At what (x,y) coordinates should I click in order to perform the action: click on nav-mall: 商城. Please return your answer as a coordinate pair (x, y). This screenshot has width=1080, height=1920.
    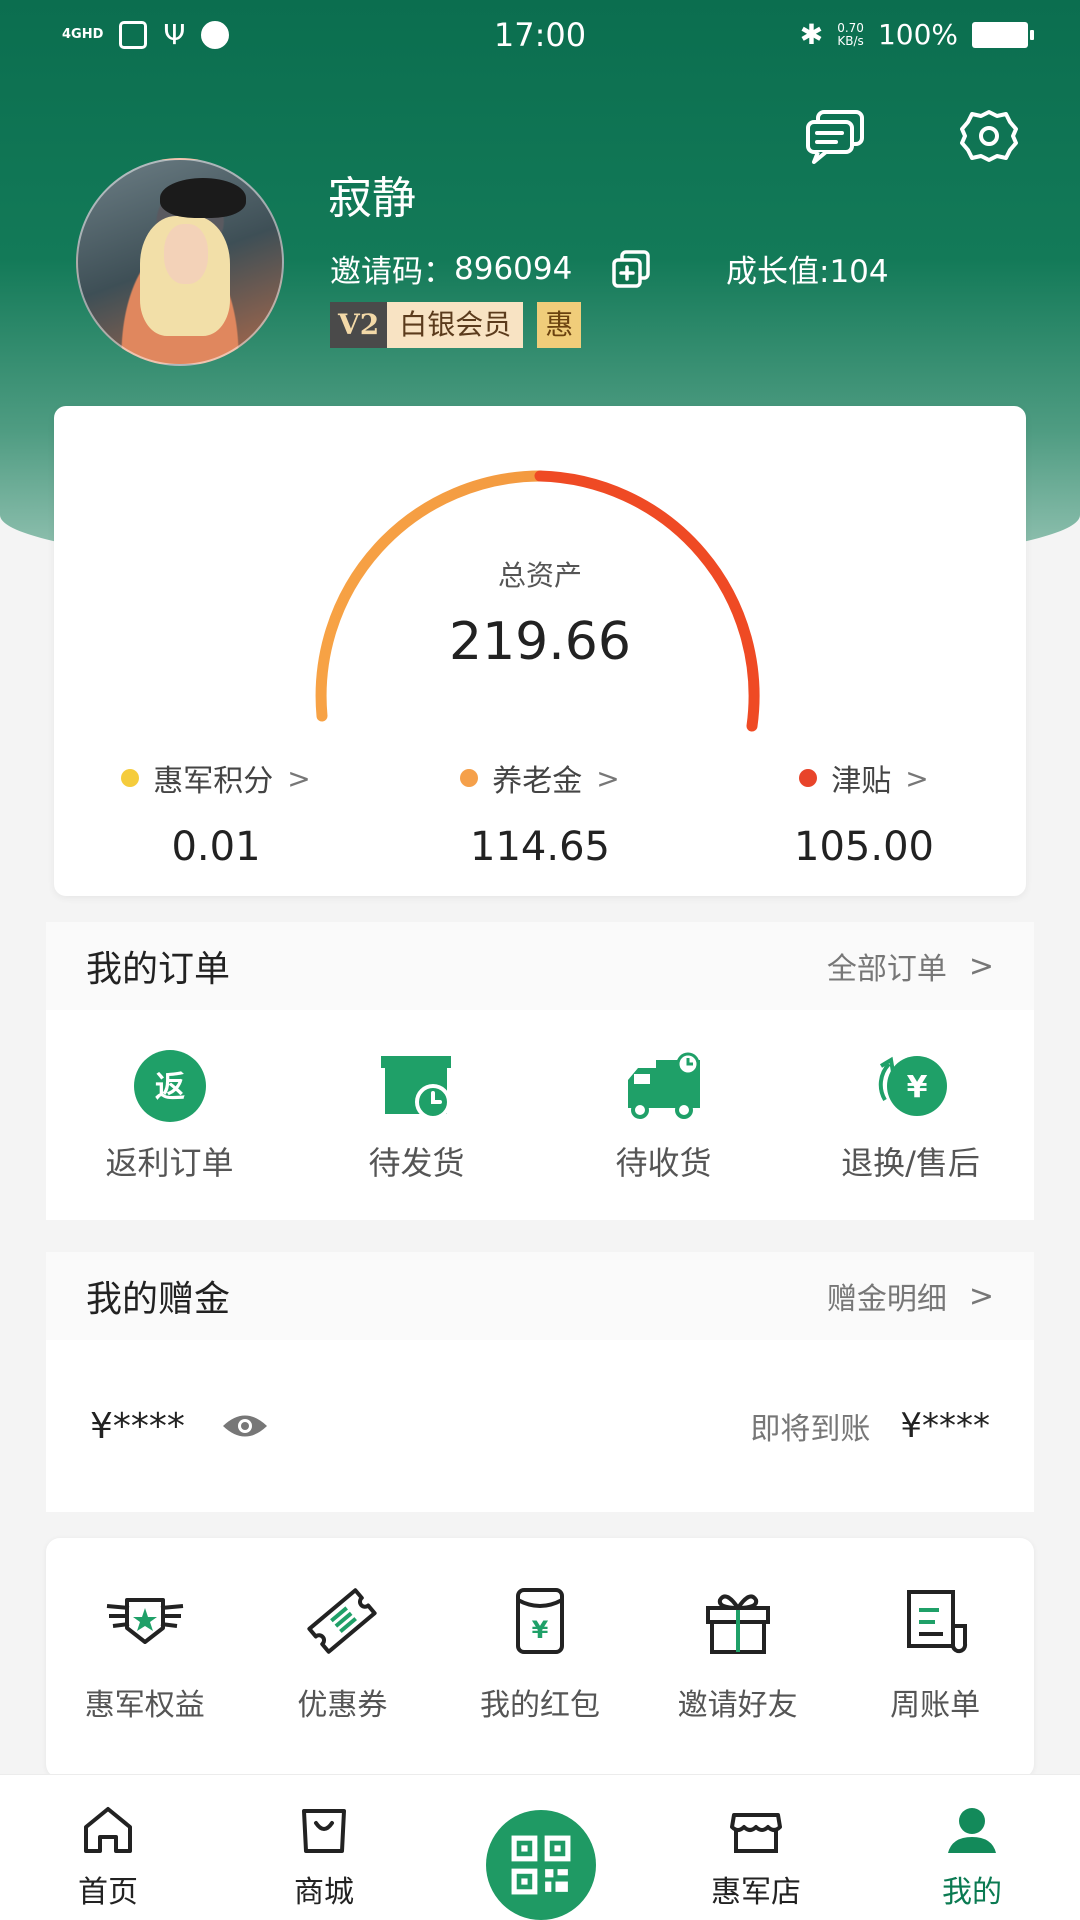
    Looking at the image, I should click on (324, 1847).